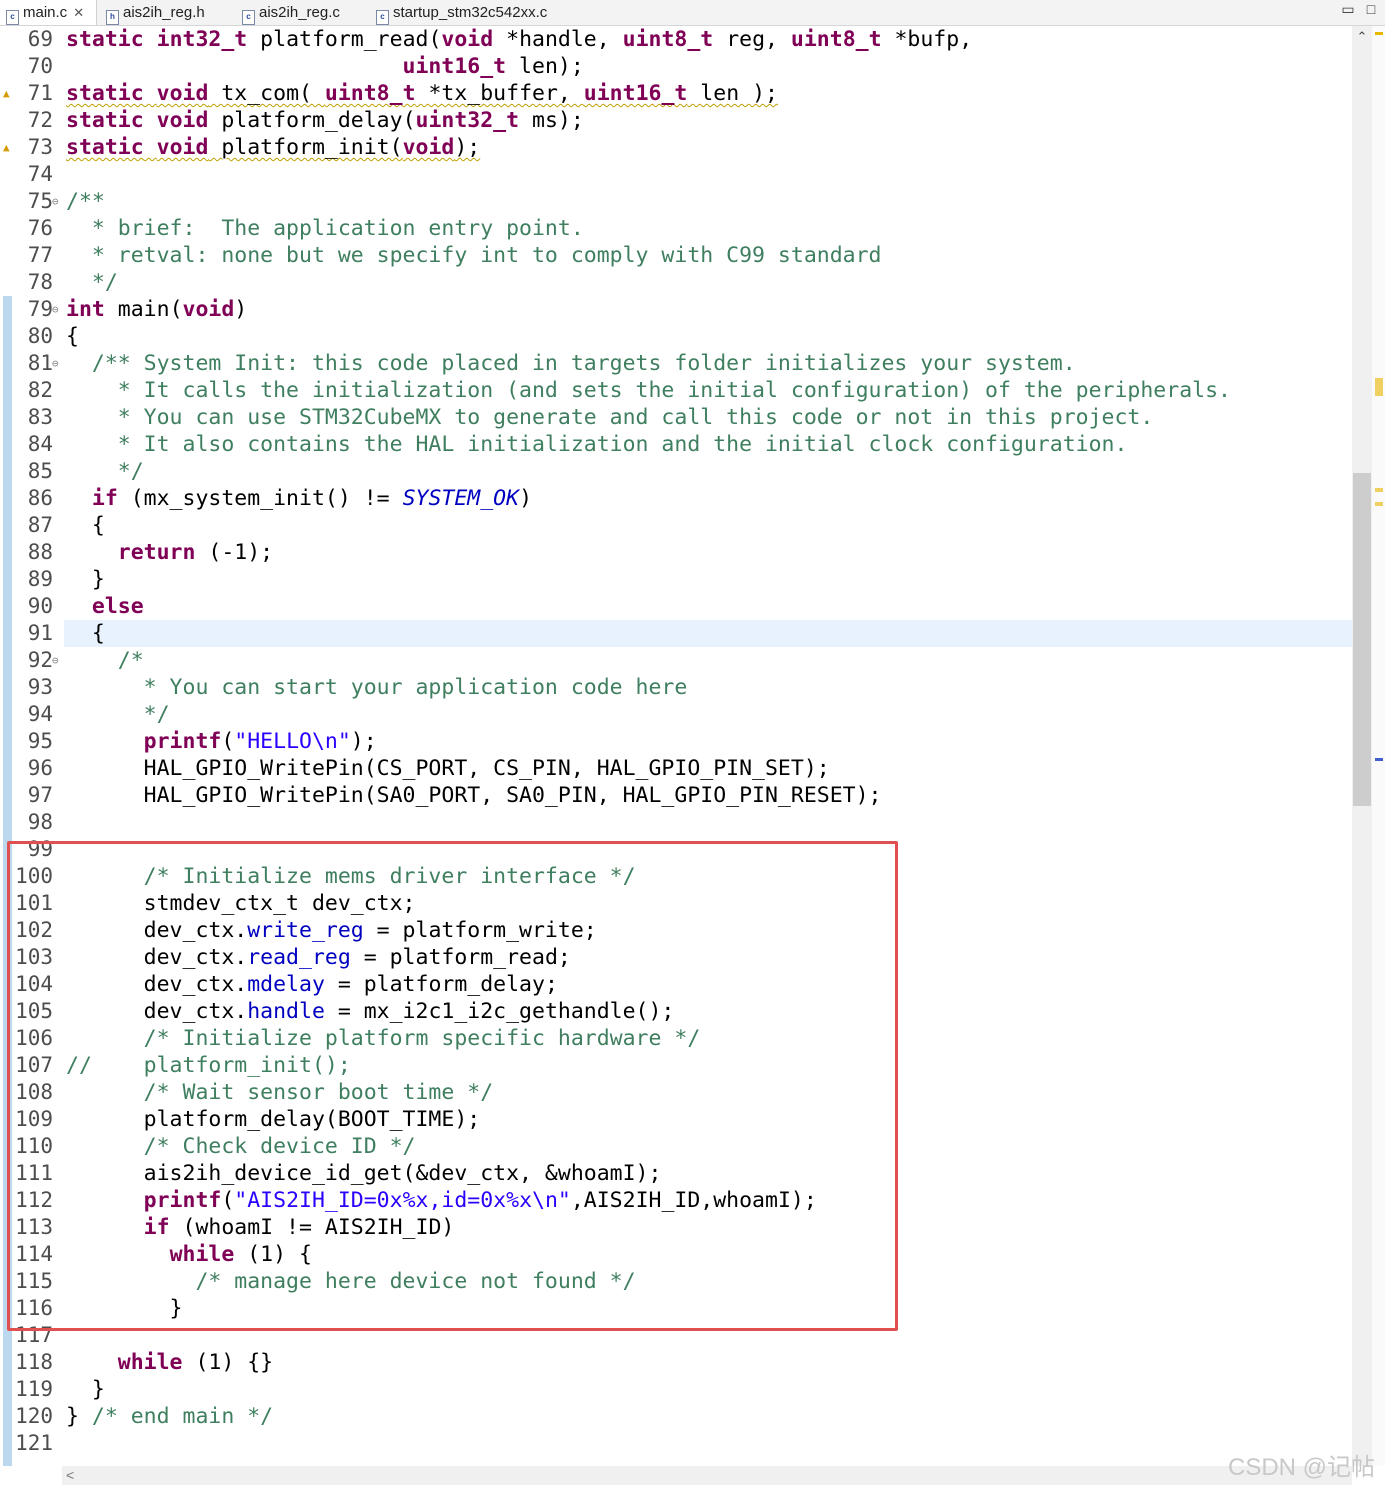  Describe the element at coordinates (1379, 759) in the screenshot. I see `current-position-marker` at that location.